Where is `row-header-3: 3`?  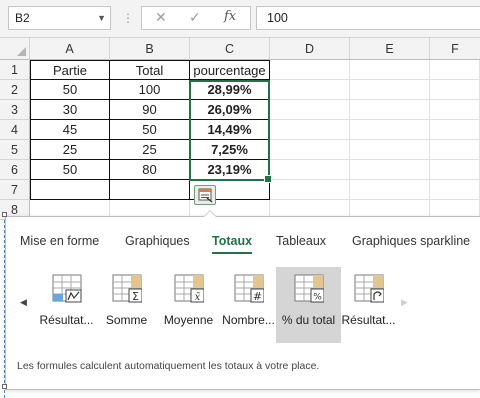
row-header-3: 3 is located at coordinates (15, 110).